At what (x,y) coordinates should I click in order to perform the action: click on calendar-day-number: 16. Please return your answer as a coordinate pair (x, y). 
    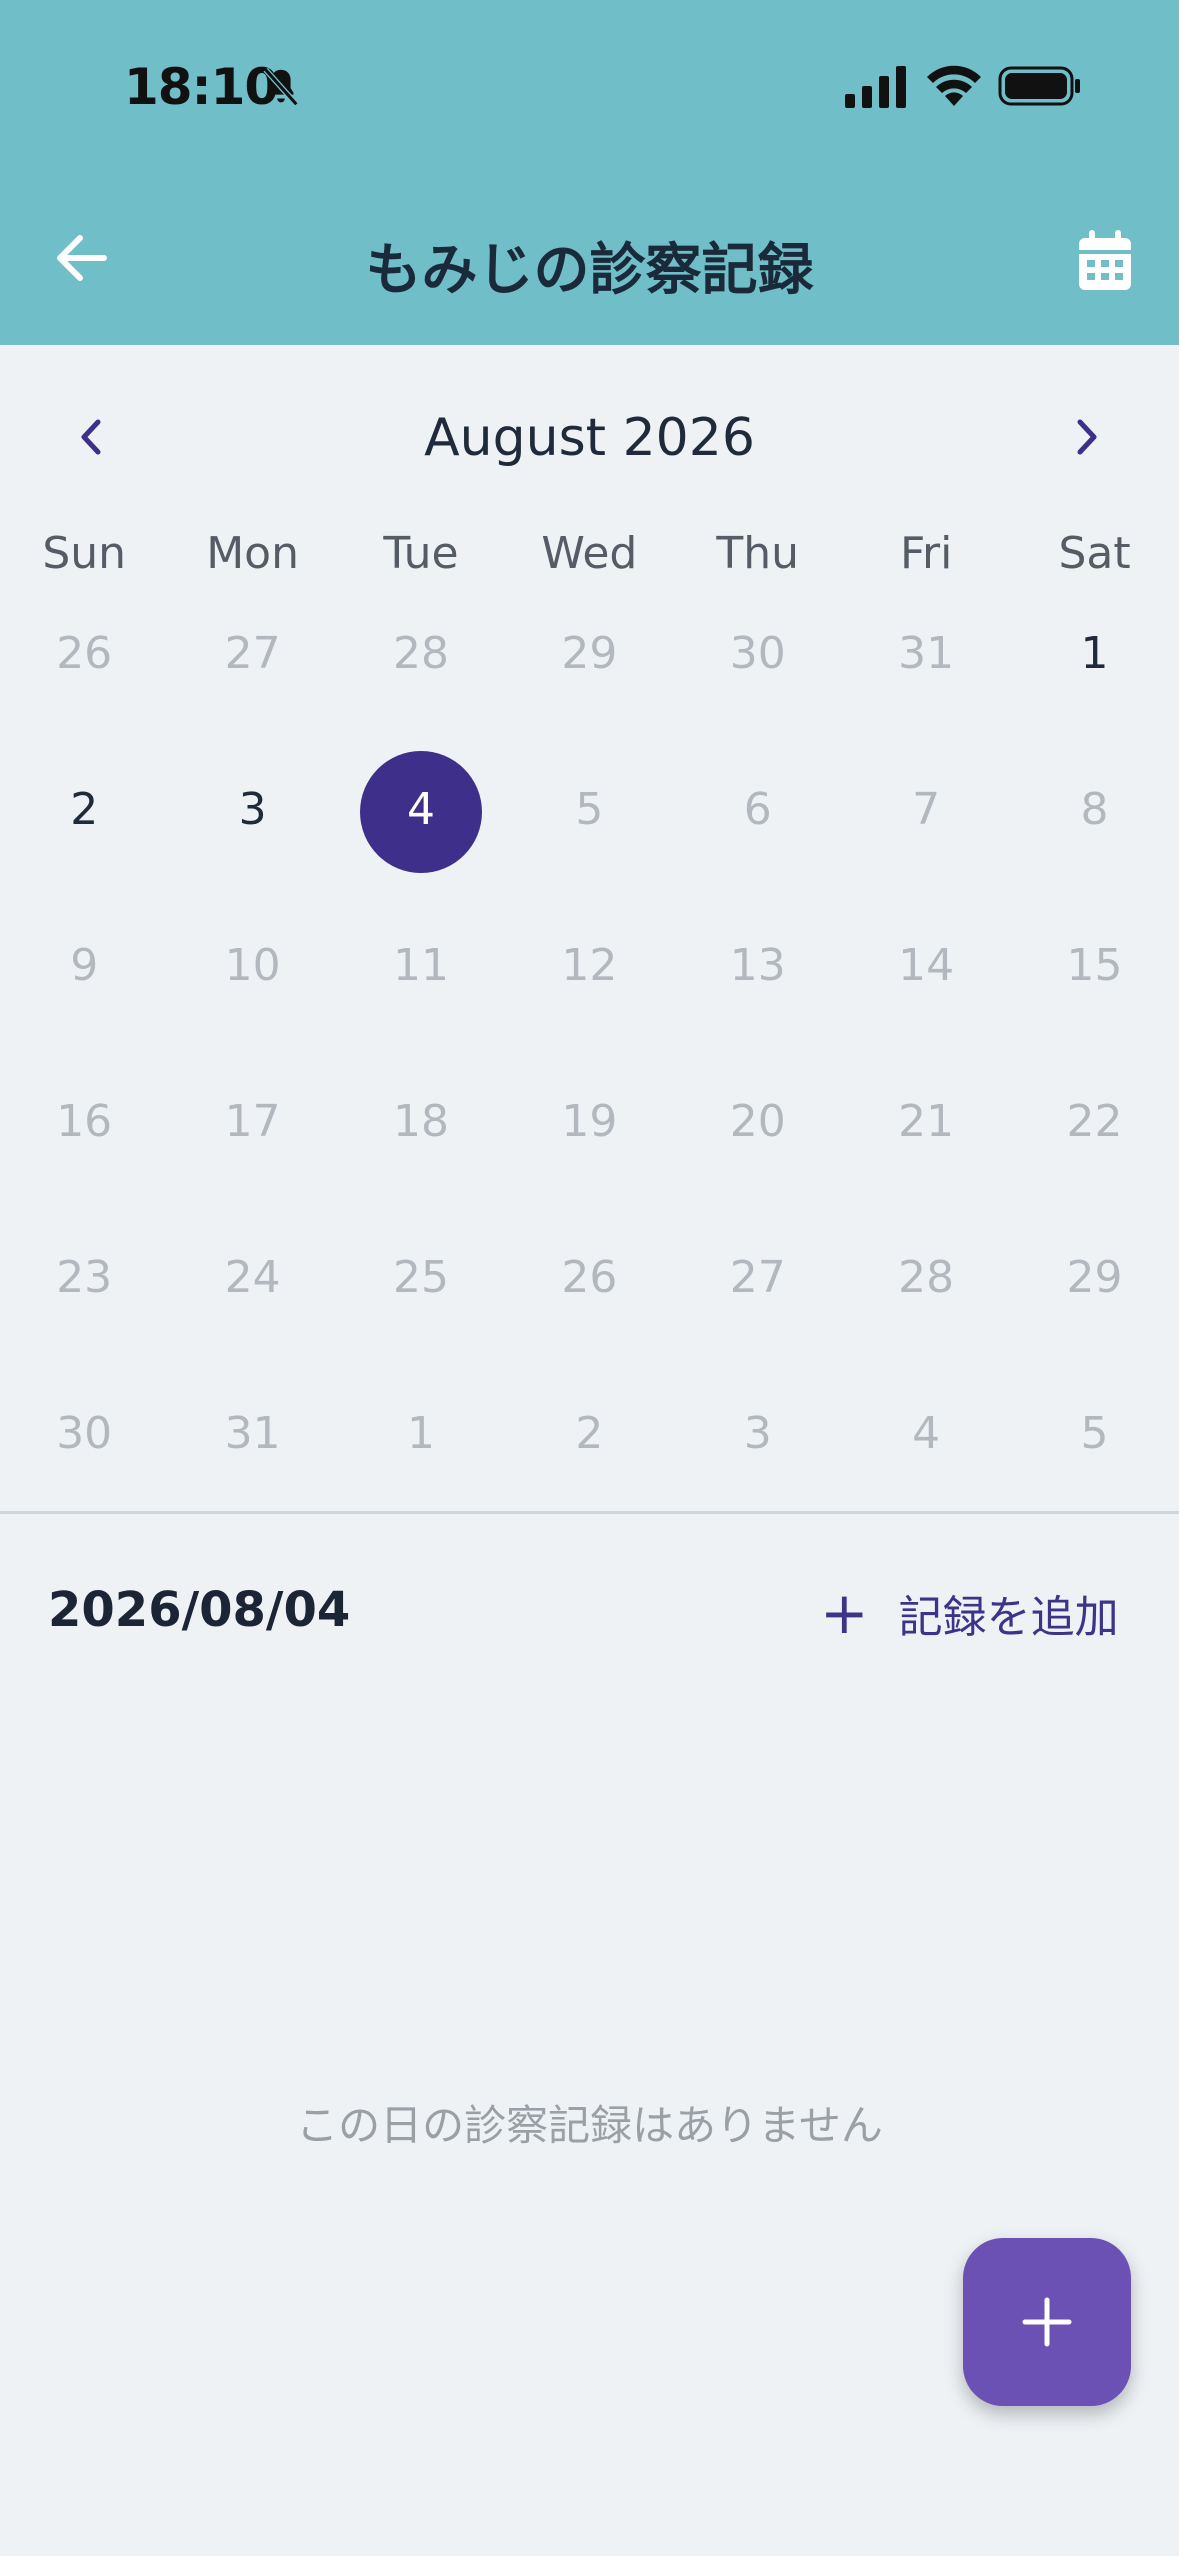
    Looking at the image, I should click on (84, 1121).